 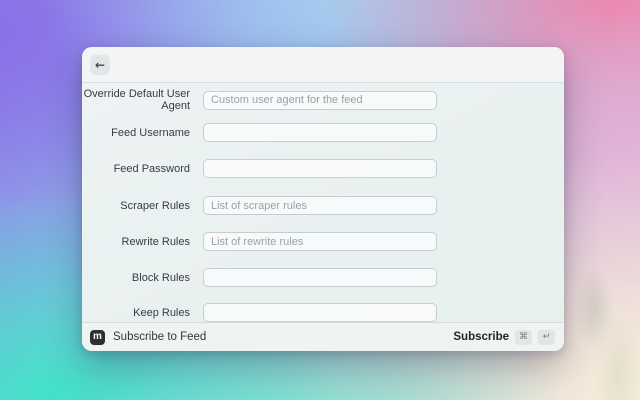 I want to click on subscribe-button-label: Subscribe, so click(x=481, y=337).